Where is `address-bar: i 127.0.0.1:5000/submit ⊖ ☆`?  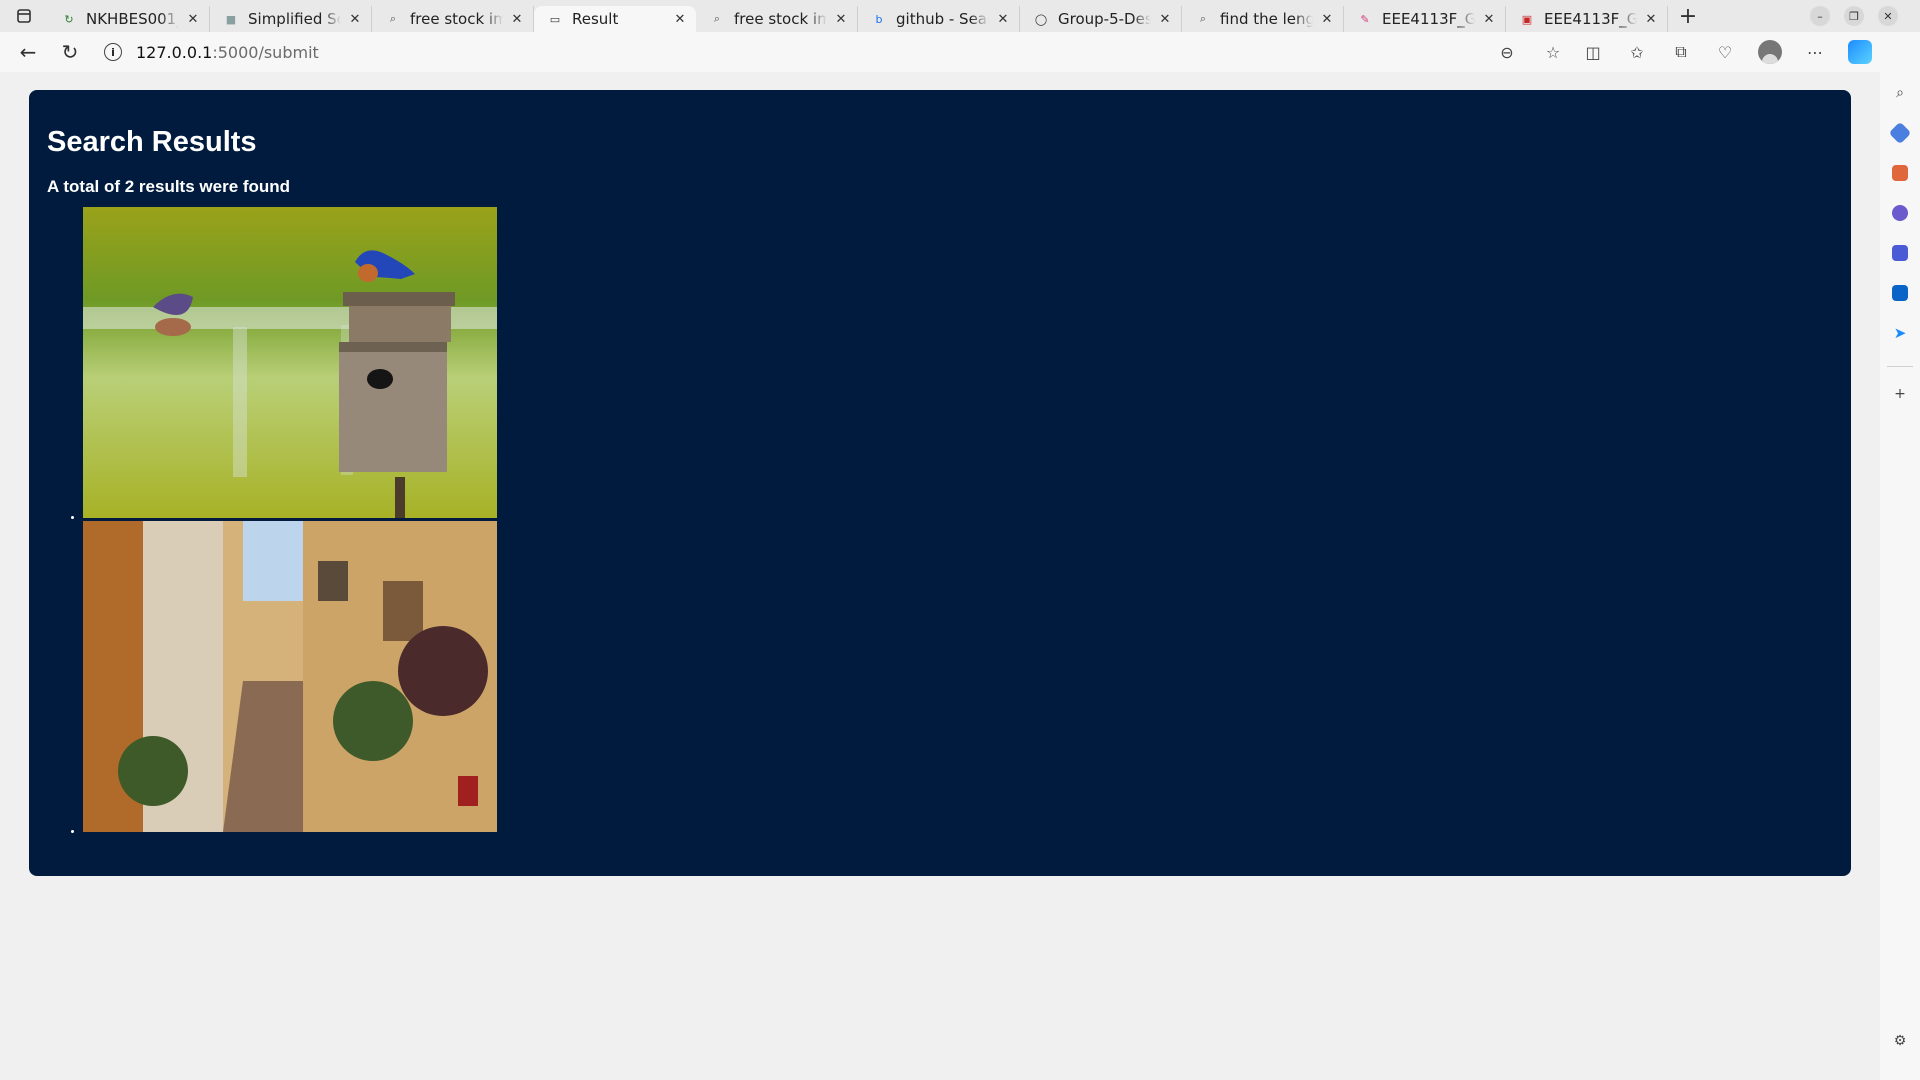
address-bar: i 127.0.0.1:5000/submit ⊖ ☆ is located at coordinates (839, 52).